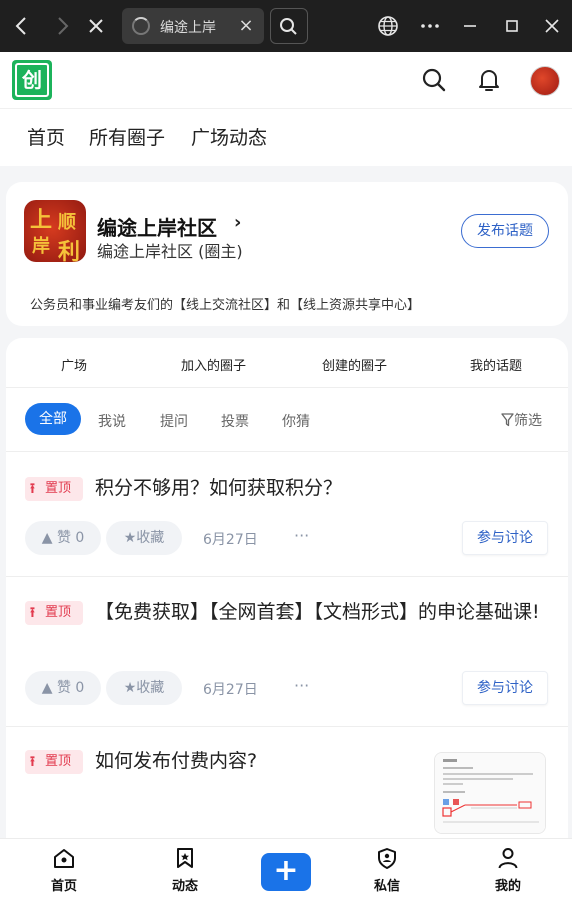 This screenshot has height=906, width=572. Describe the element at coordinates (287, 783) in the screenshot. I see `post-item: ⭱ 置顶 如何发布付费内容?` at that location.